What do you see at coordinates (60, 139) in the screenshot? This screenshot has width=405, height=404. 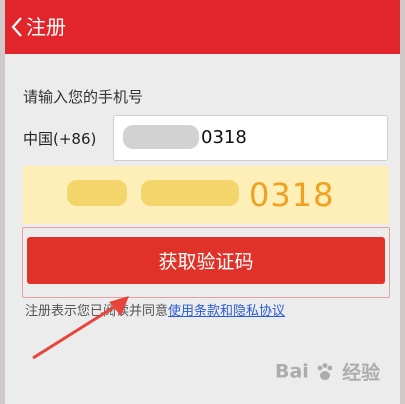 I see `country-code-label: 中国(+86)` at bounding box center [60, 139].